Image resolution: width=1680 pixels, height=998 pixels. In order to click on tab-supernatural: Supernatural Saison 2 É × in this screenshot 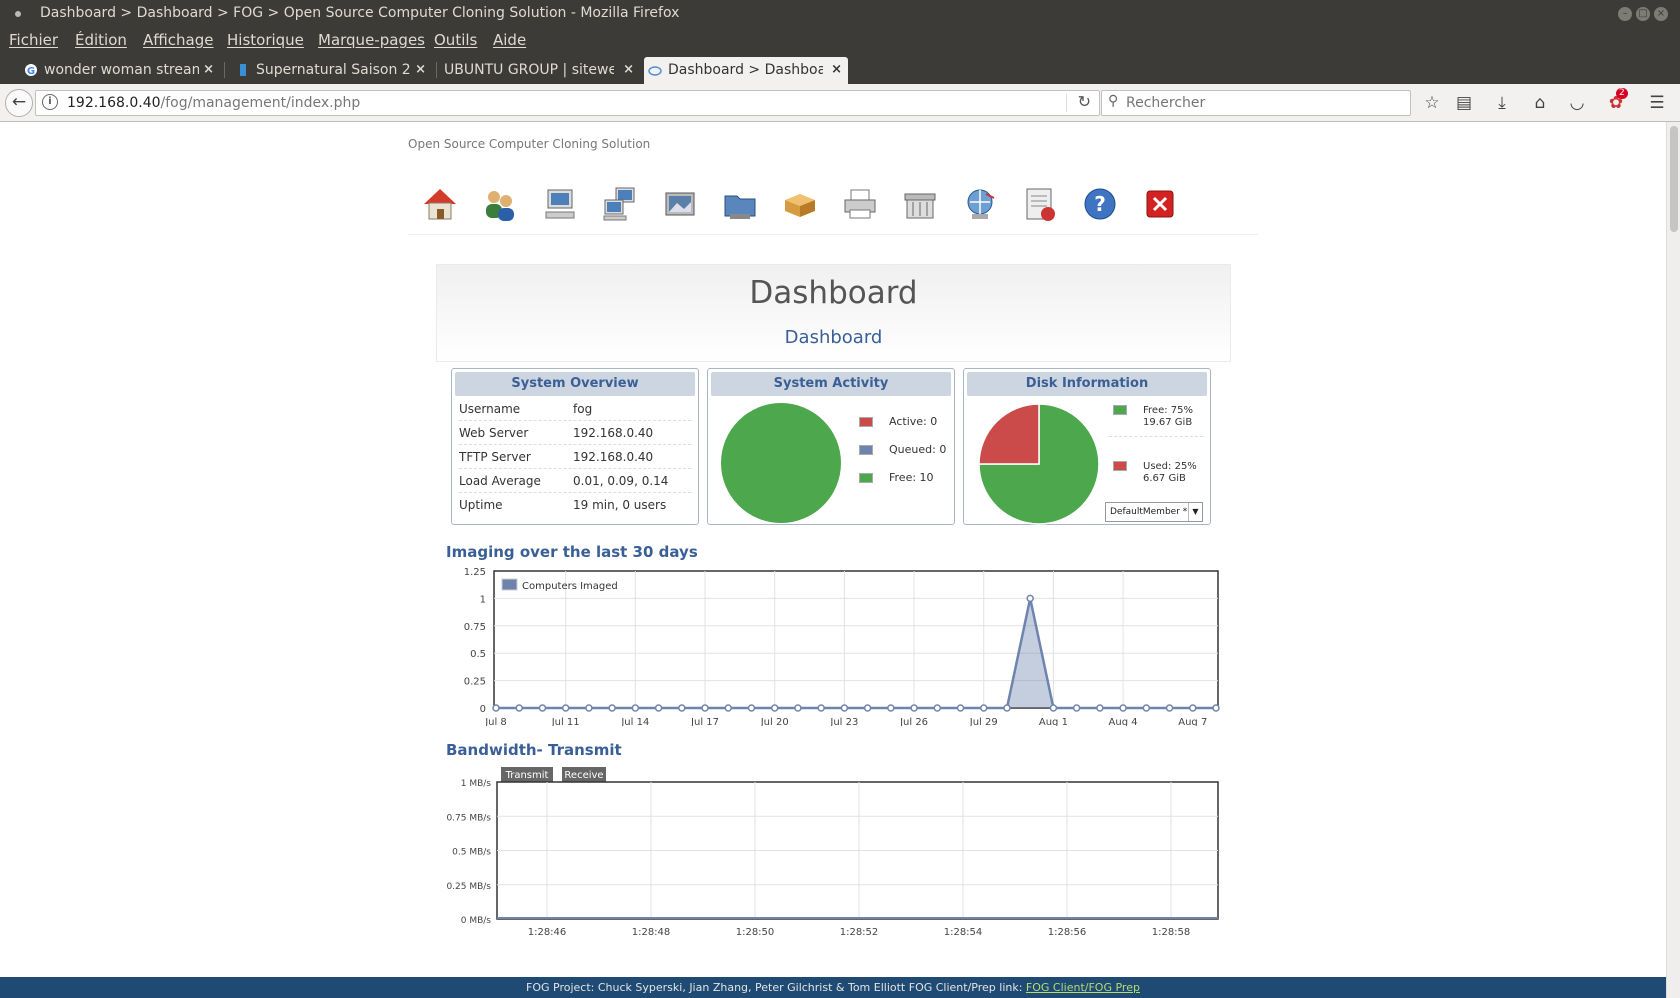, I will do `click(332, 70)`.